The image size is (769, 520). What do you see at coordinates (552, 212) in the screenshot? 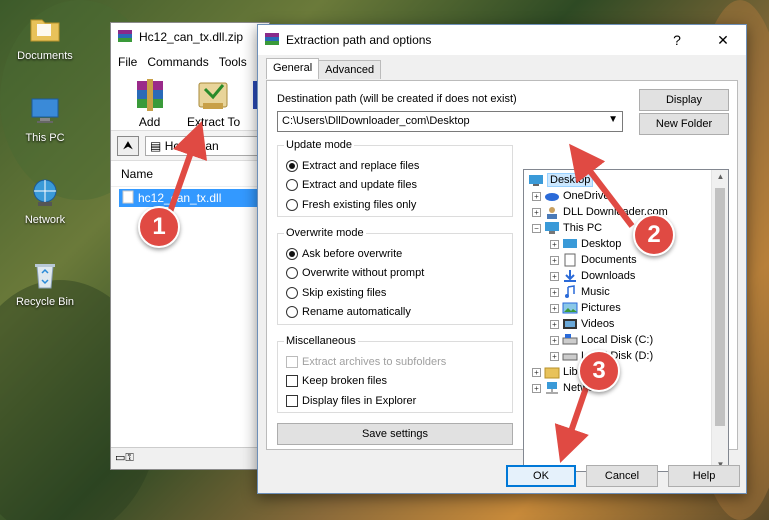
I see `user-folder-icon` at bounding box center [552, 212].